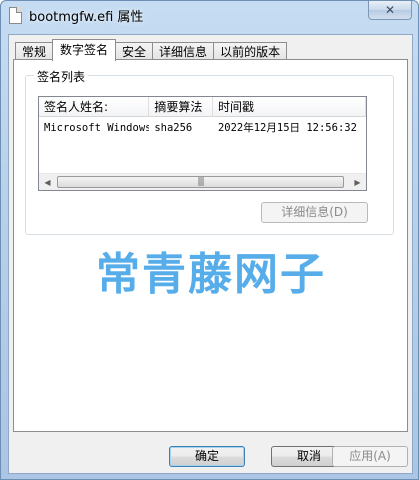 This screenshot has height=480, width=419. I want to click on digest-algorithm: sha256, so click(173, 128).